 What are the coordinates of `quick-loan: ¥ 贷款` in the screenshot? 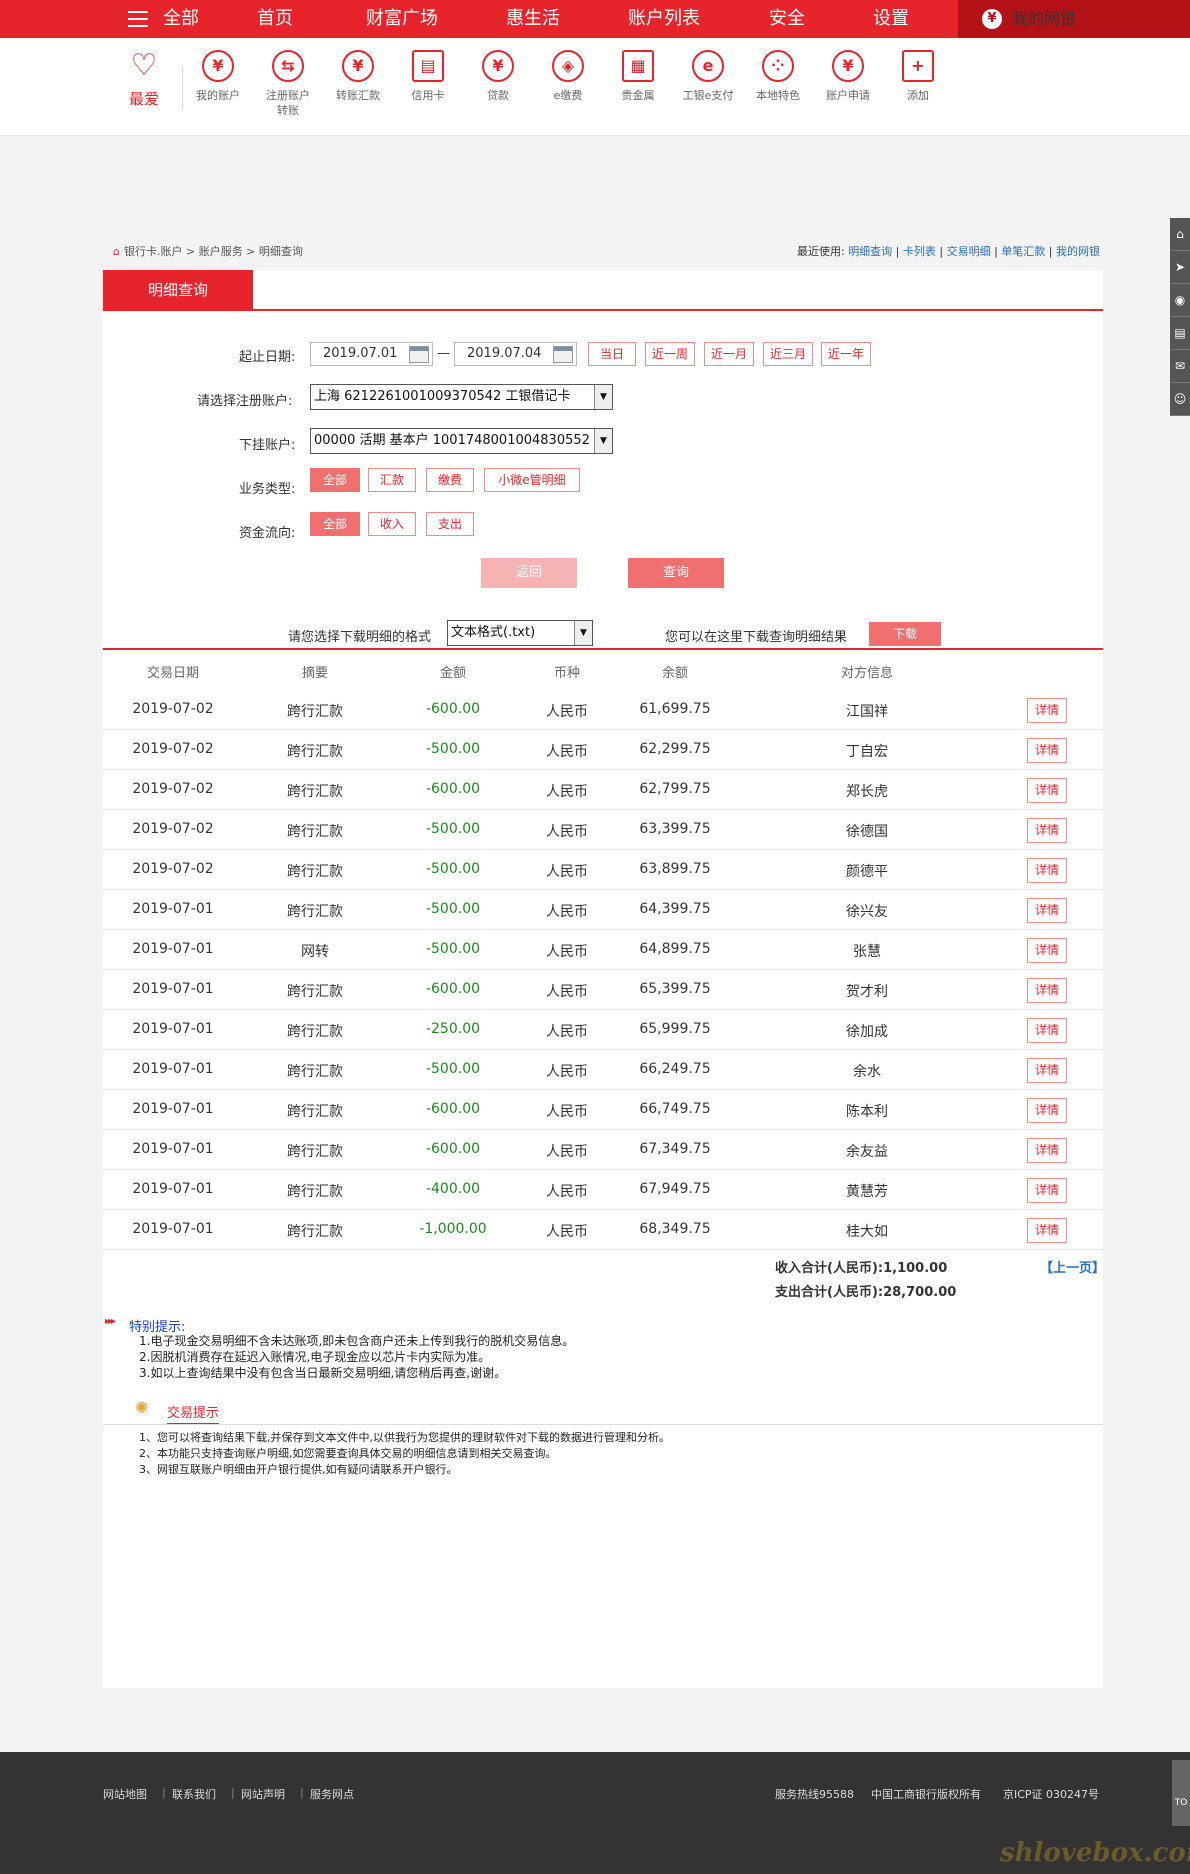 It's located at (498, 76).